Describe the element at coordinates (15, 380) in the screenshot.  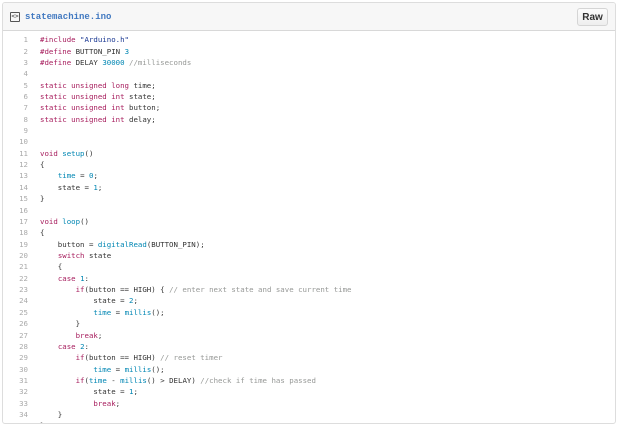
I see `line-number: 31` at that location.